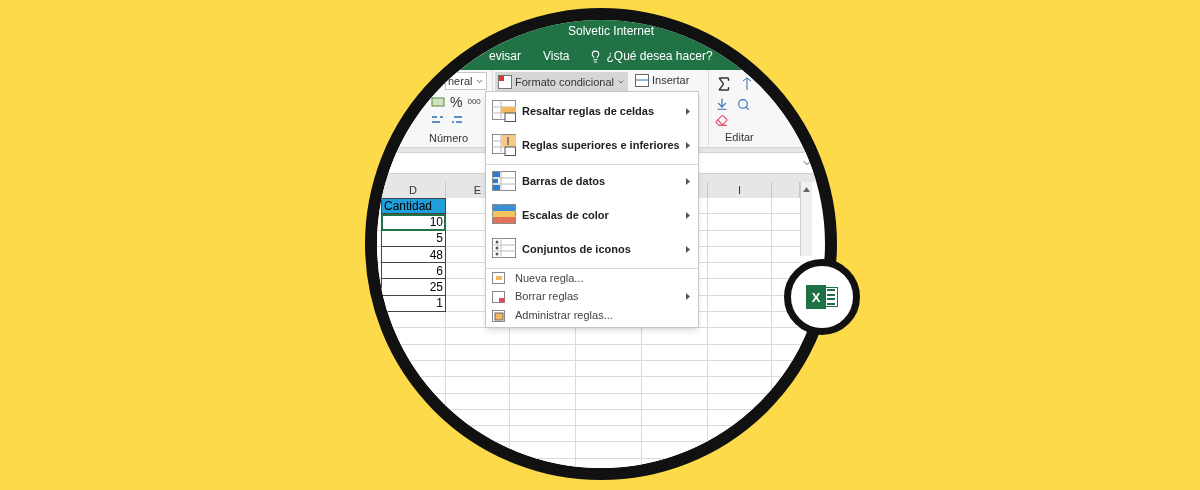  Describe the element at coordinates (449, 138) in the screenshot. I see `group-label: Número` at that location.